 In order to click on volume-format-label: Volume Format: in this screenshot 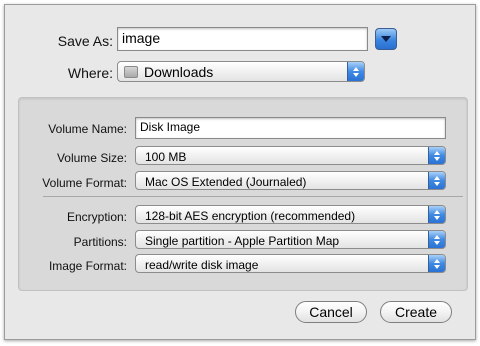, I will do `click(84, 183)`.